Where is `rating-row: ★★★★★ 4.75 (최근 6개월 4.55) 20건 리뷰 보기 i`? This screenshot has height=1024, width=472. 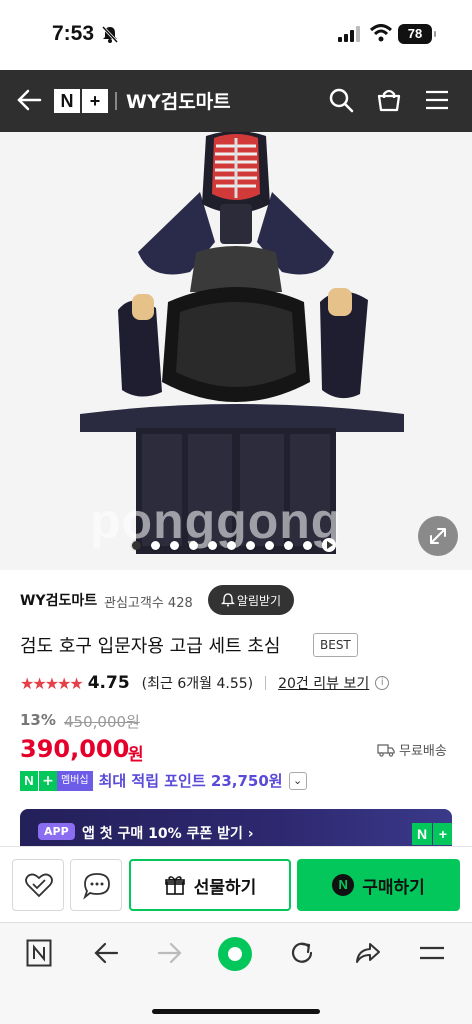
rating-row: ★★★★★ 4.75 (최근 6개월 4.55) 20건 리뷰 보기 i is located at coordinates (205, 683).